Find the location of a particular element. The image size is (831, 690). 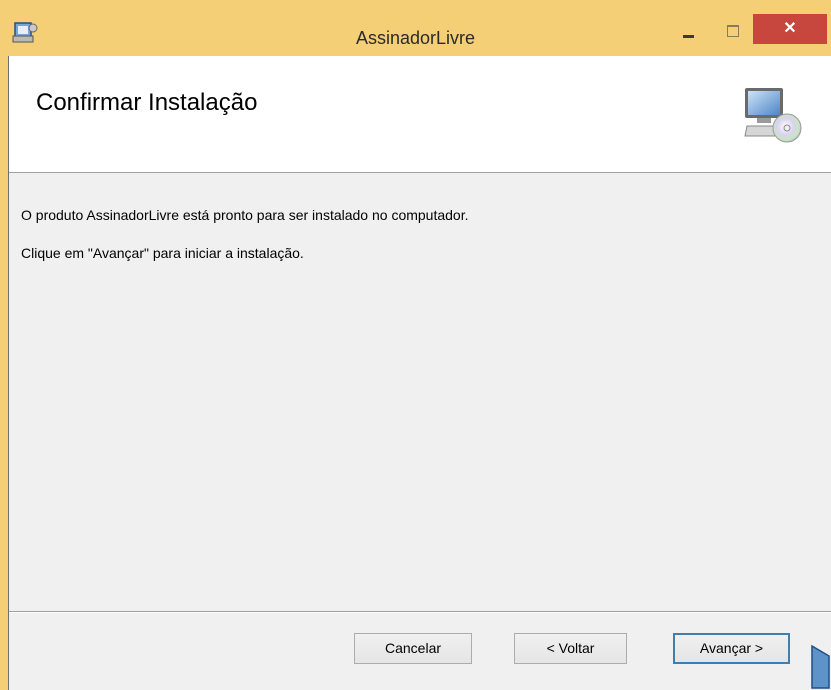

close-icon: ✕ is located at coordinates (790, 28).